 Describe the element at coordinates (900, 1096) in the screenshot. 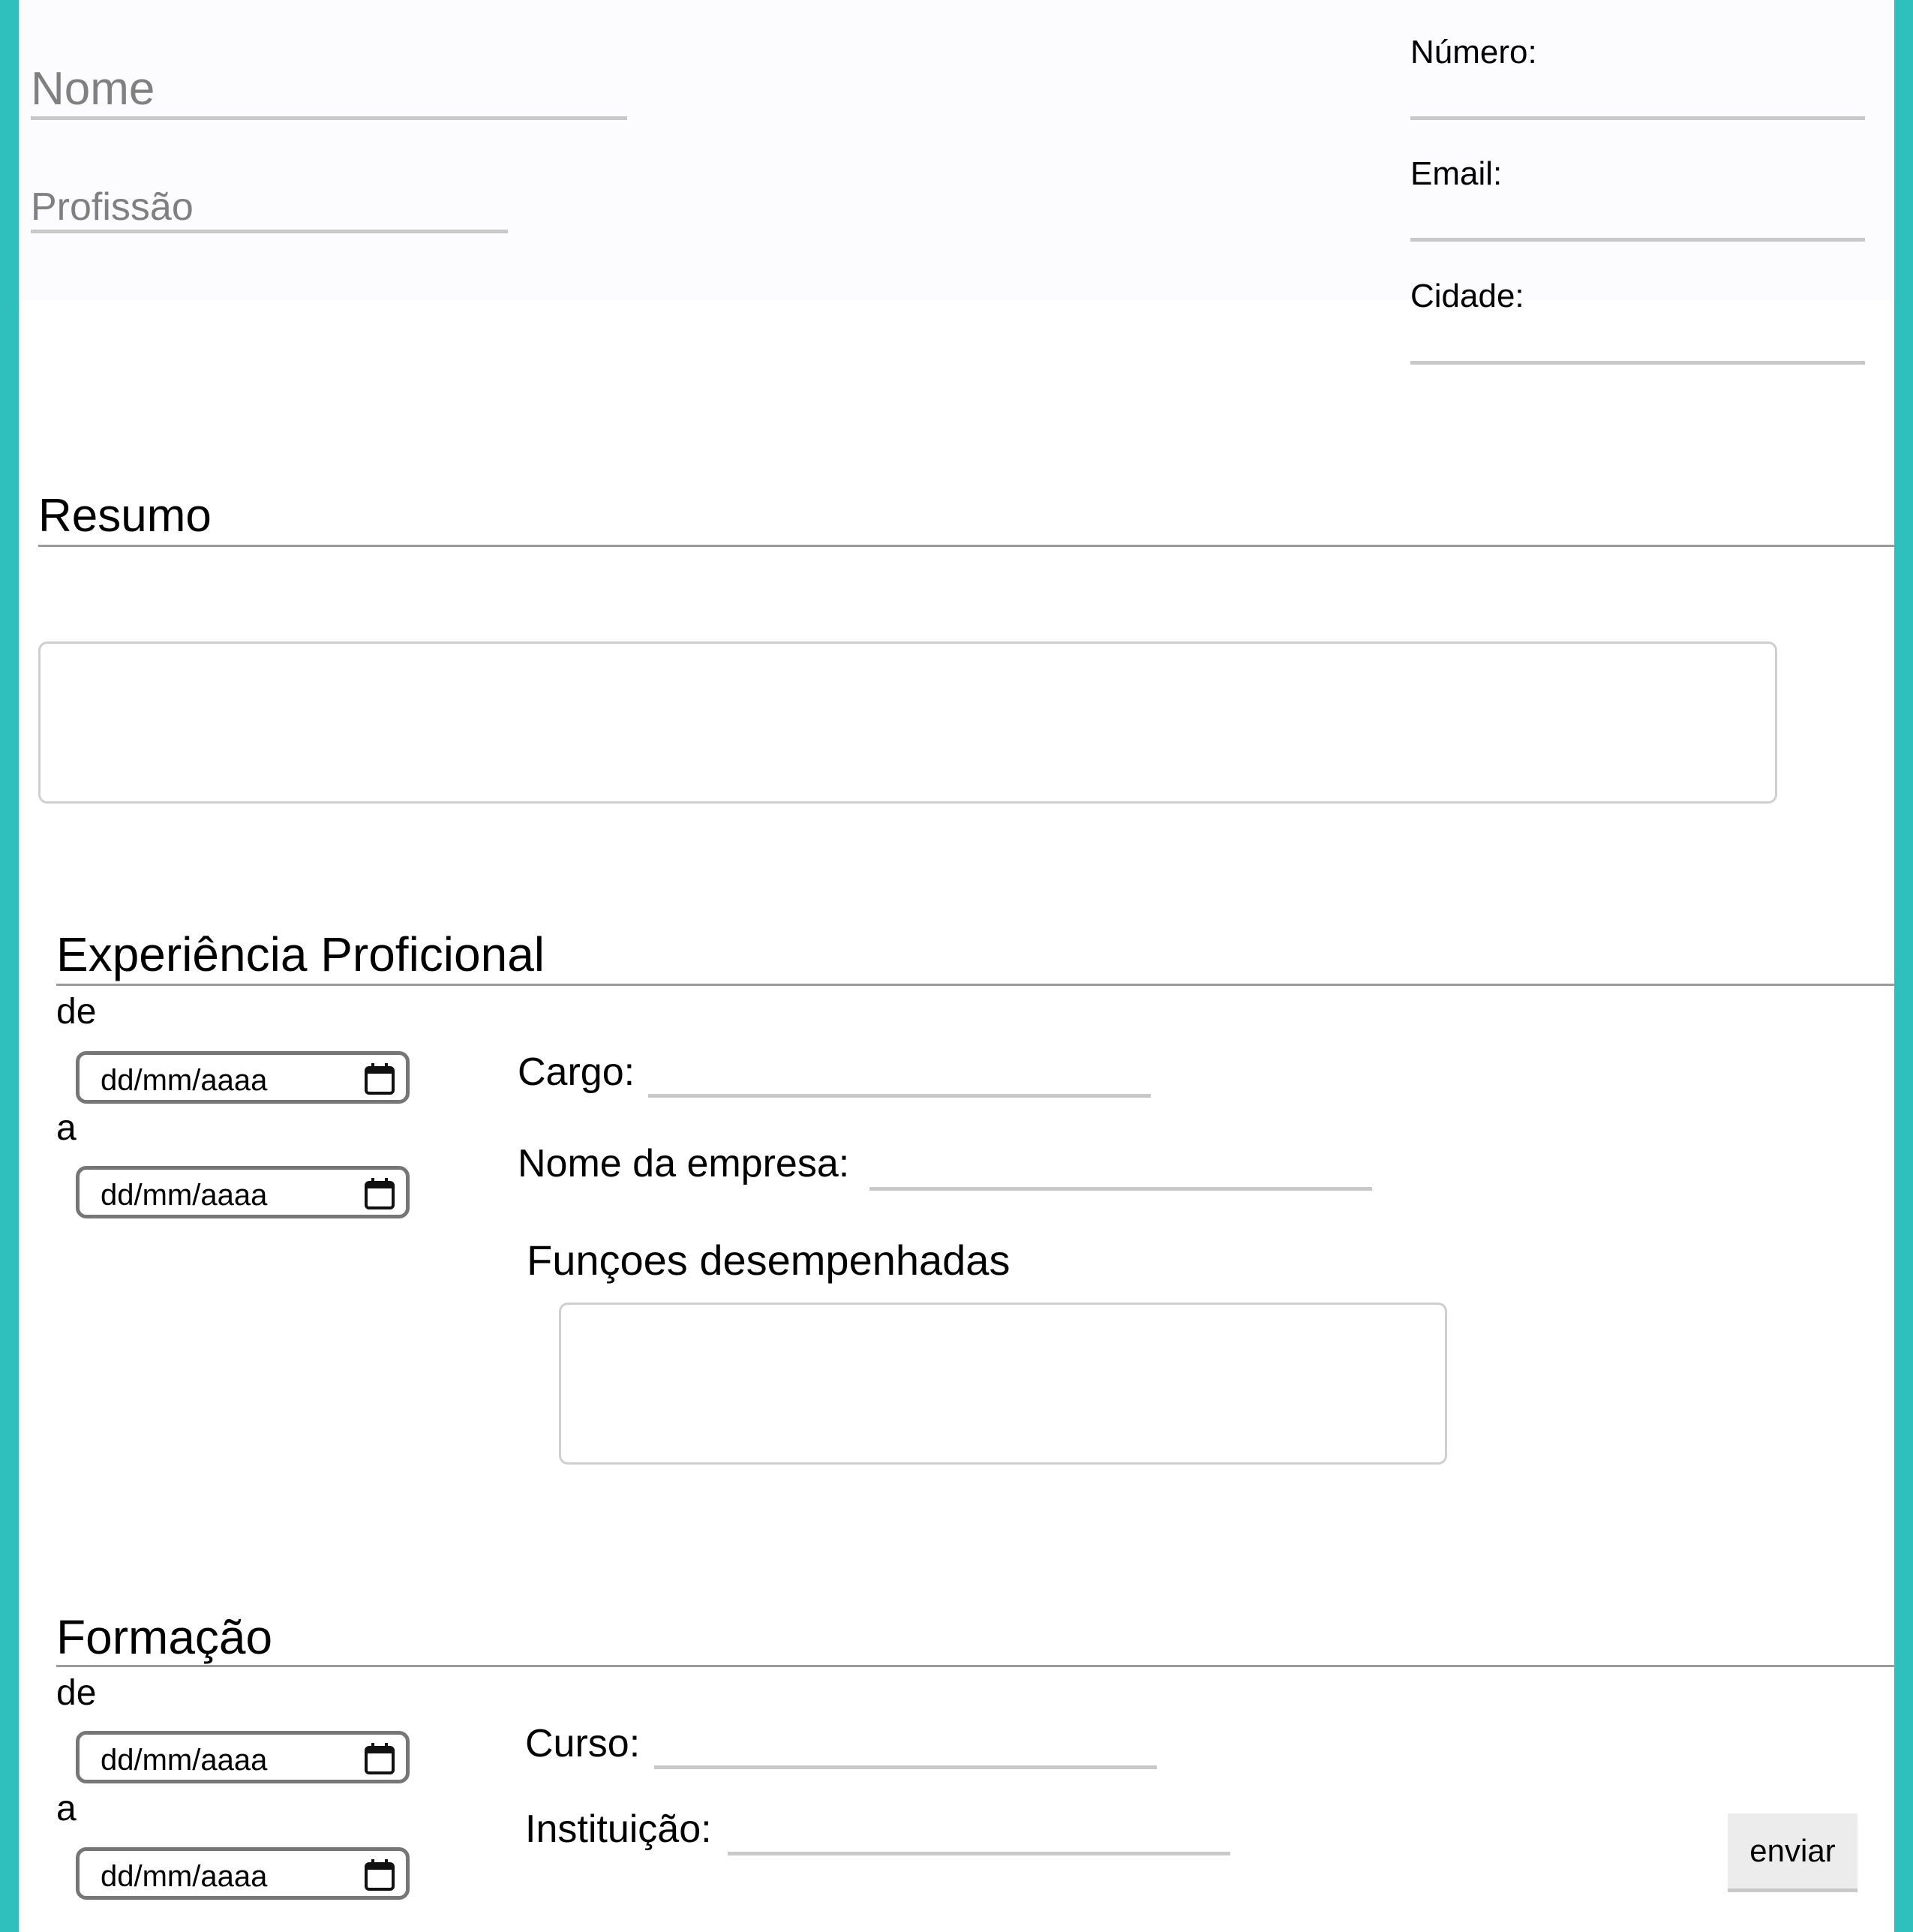

I see `role-input` at that location.